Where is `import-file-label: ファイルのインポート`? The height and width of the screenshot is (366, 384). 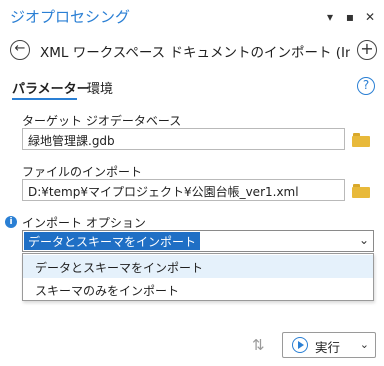
import-file-label: ファイルのインポート is located at coordinates (82, 172).